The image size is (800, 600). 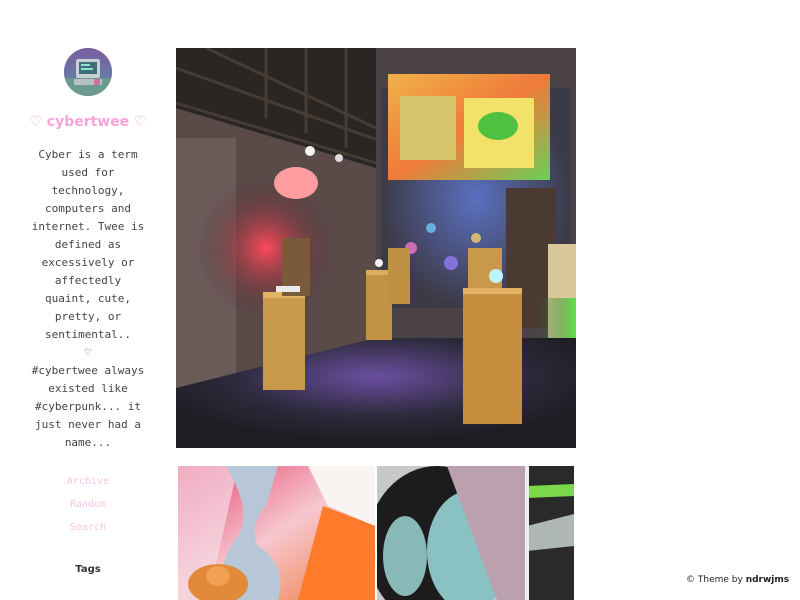 I want to click on tags-heading: Tags, so click(x=88, y=569).